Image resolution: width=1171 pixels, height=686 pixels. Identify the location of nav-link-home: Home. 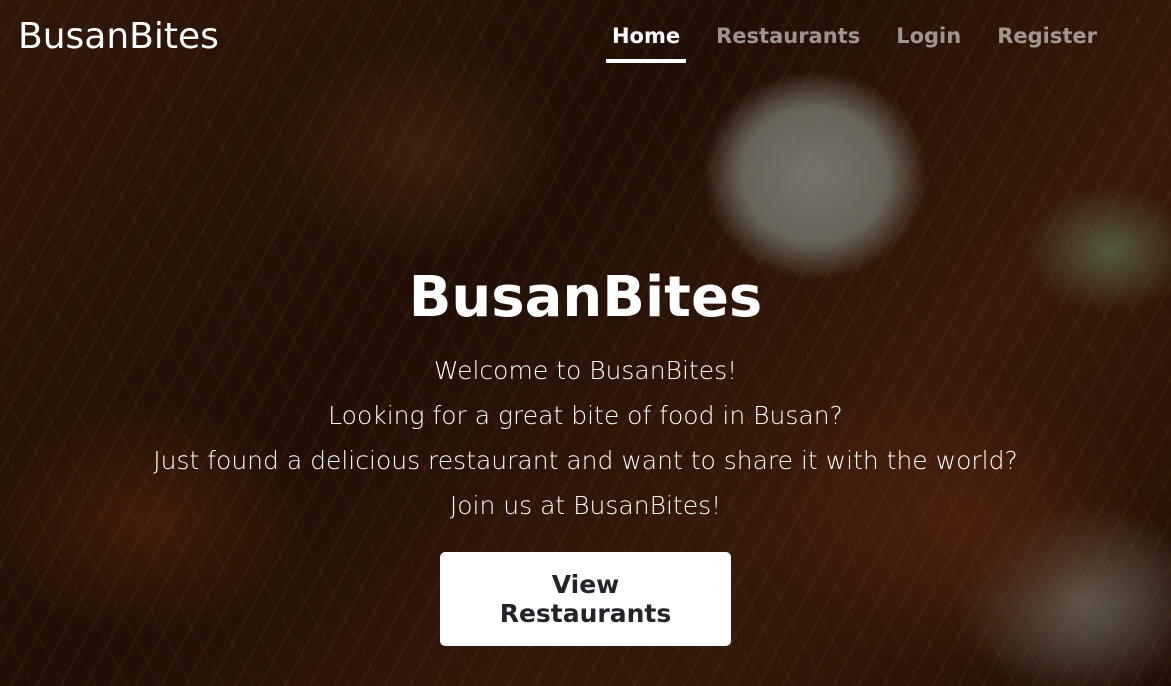
(646, 36).